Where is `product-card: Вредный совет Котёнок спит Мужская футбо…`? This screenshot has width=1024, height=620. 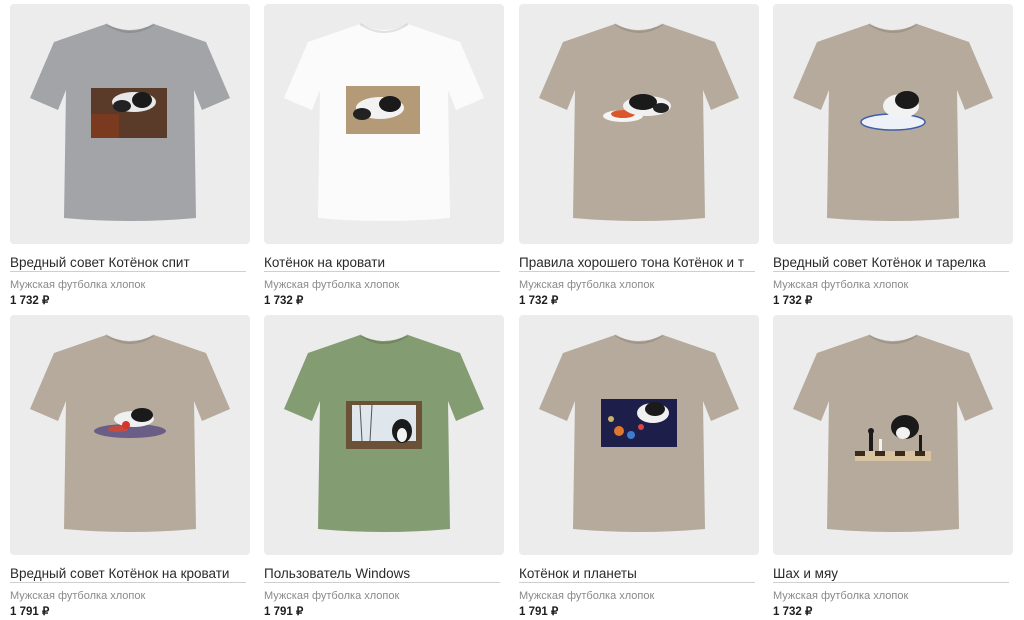
product-card: Вредный совет Котёнок спит Мужская футбо… is located at coordinates (130, 156).